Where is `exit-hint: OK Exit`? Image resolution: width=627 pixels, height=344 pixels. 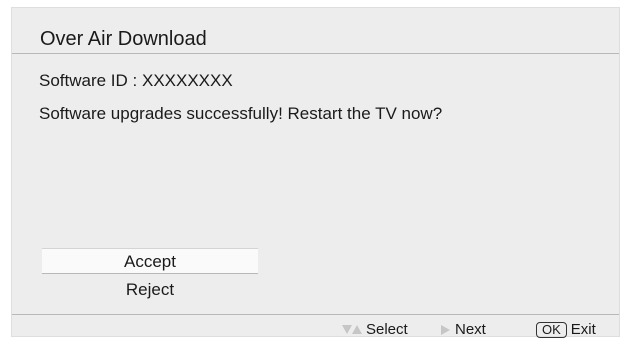
exit-hint: OK Exit is located at coordinates (566, 329).